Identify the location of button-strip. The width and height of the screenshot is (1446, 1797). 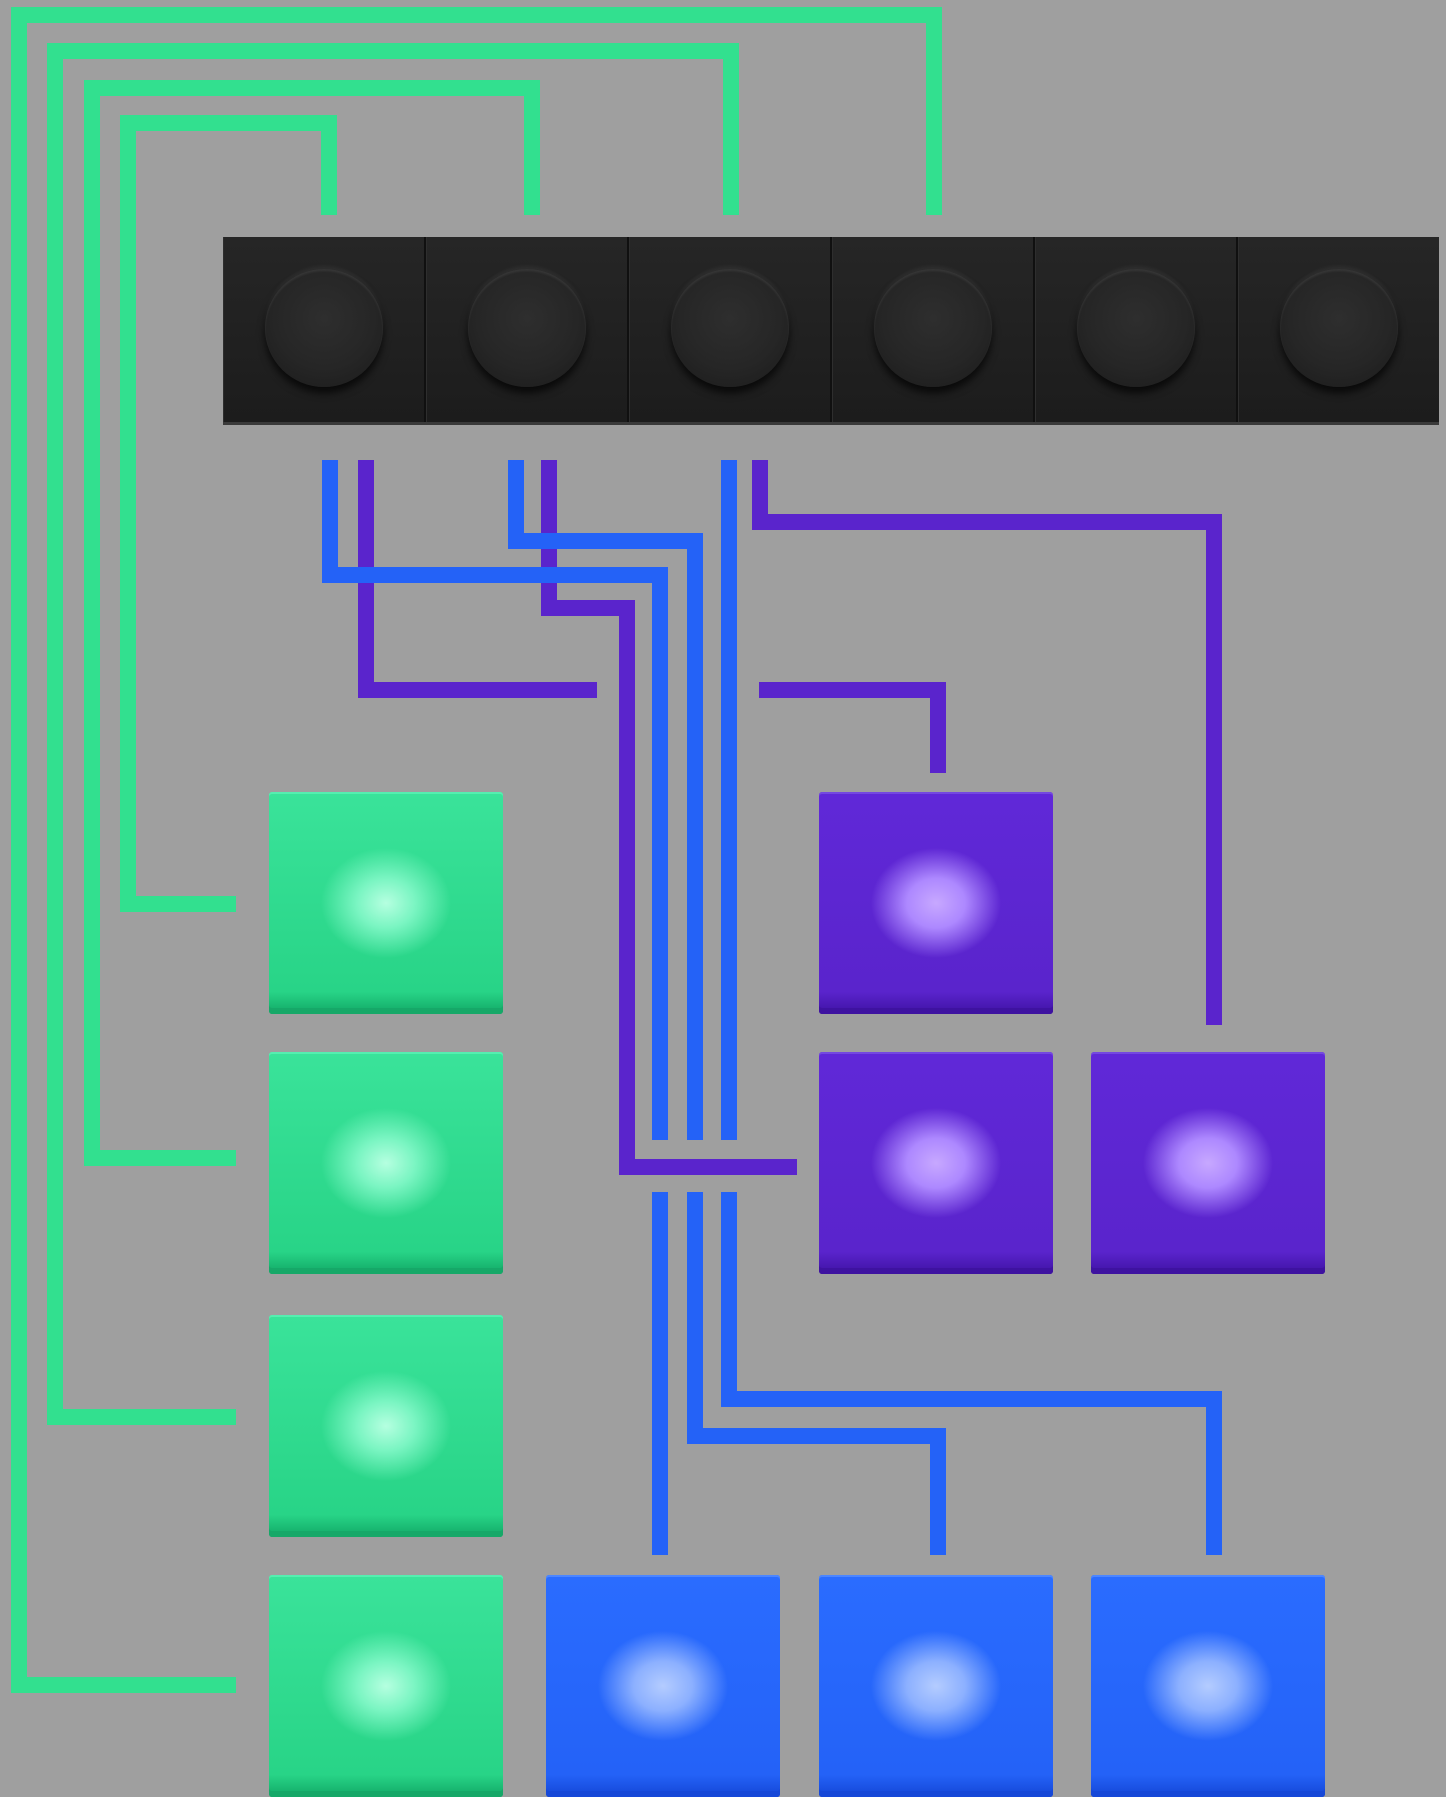
(831, 331).